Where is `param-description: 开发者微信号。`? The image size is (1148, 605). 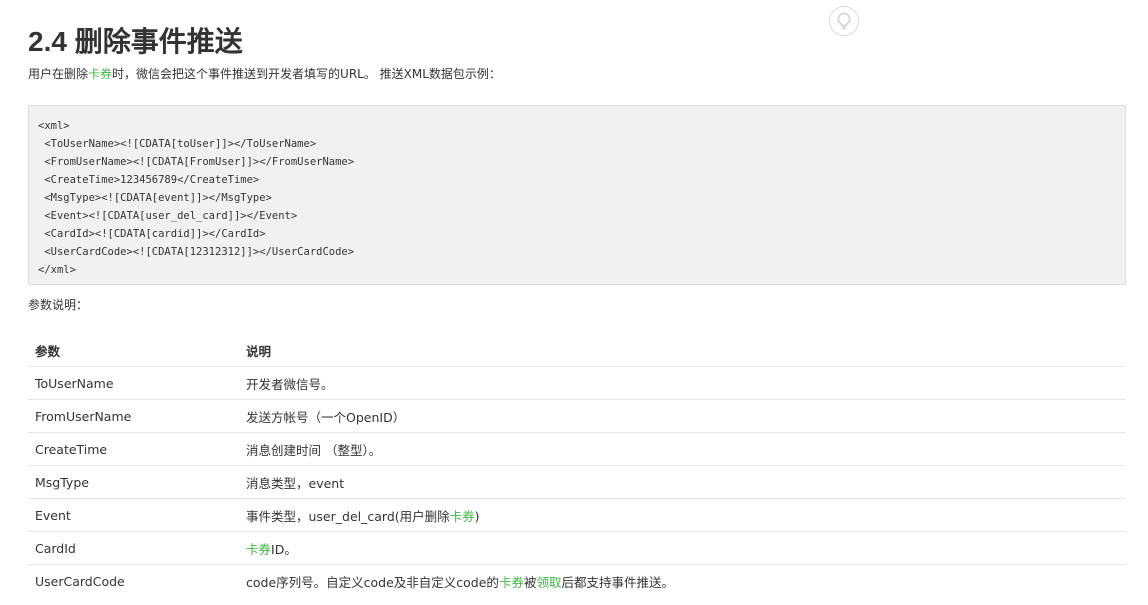
param-description: 开发者微信号。 is located at coordinates (682, 383).